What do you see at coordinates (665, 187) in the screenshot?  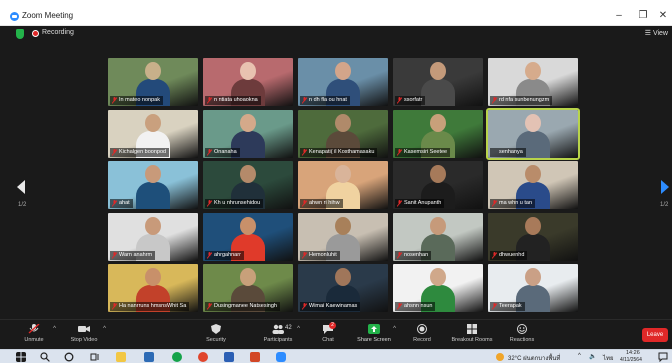 I see `next-page-arrow-icon` at bounding box center [665, 187].